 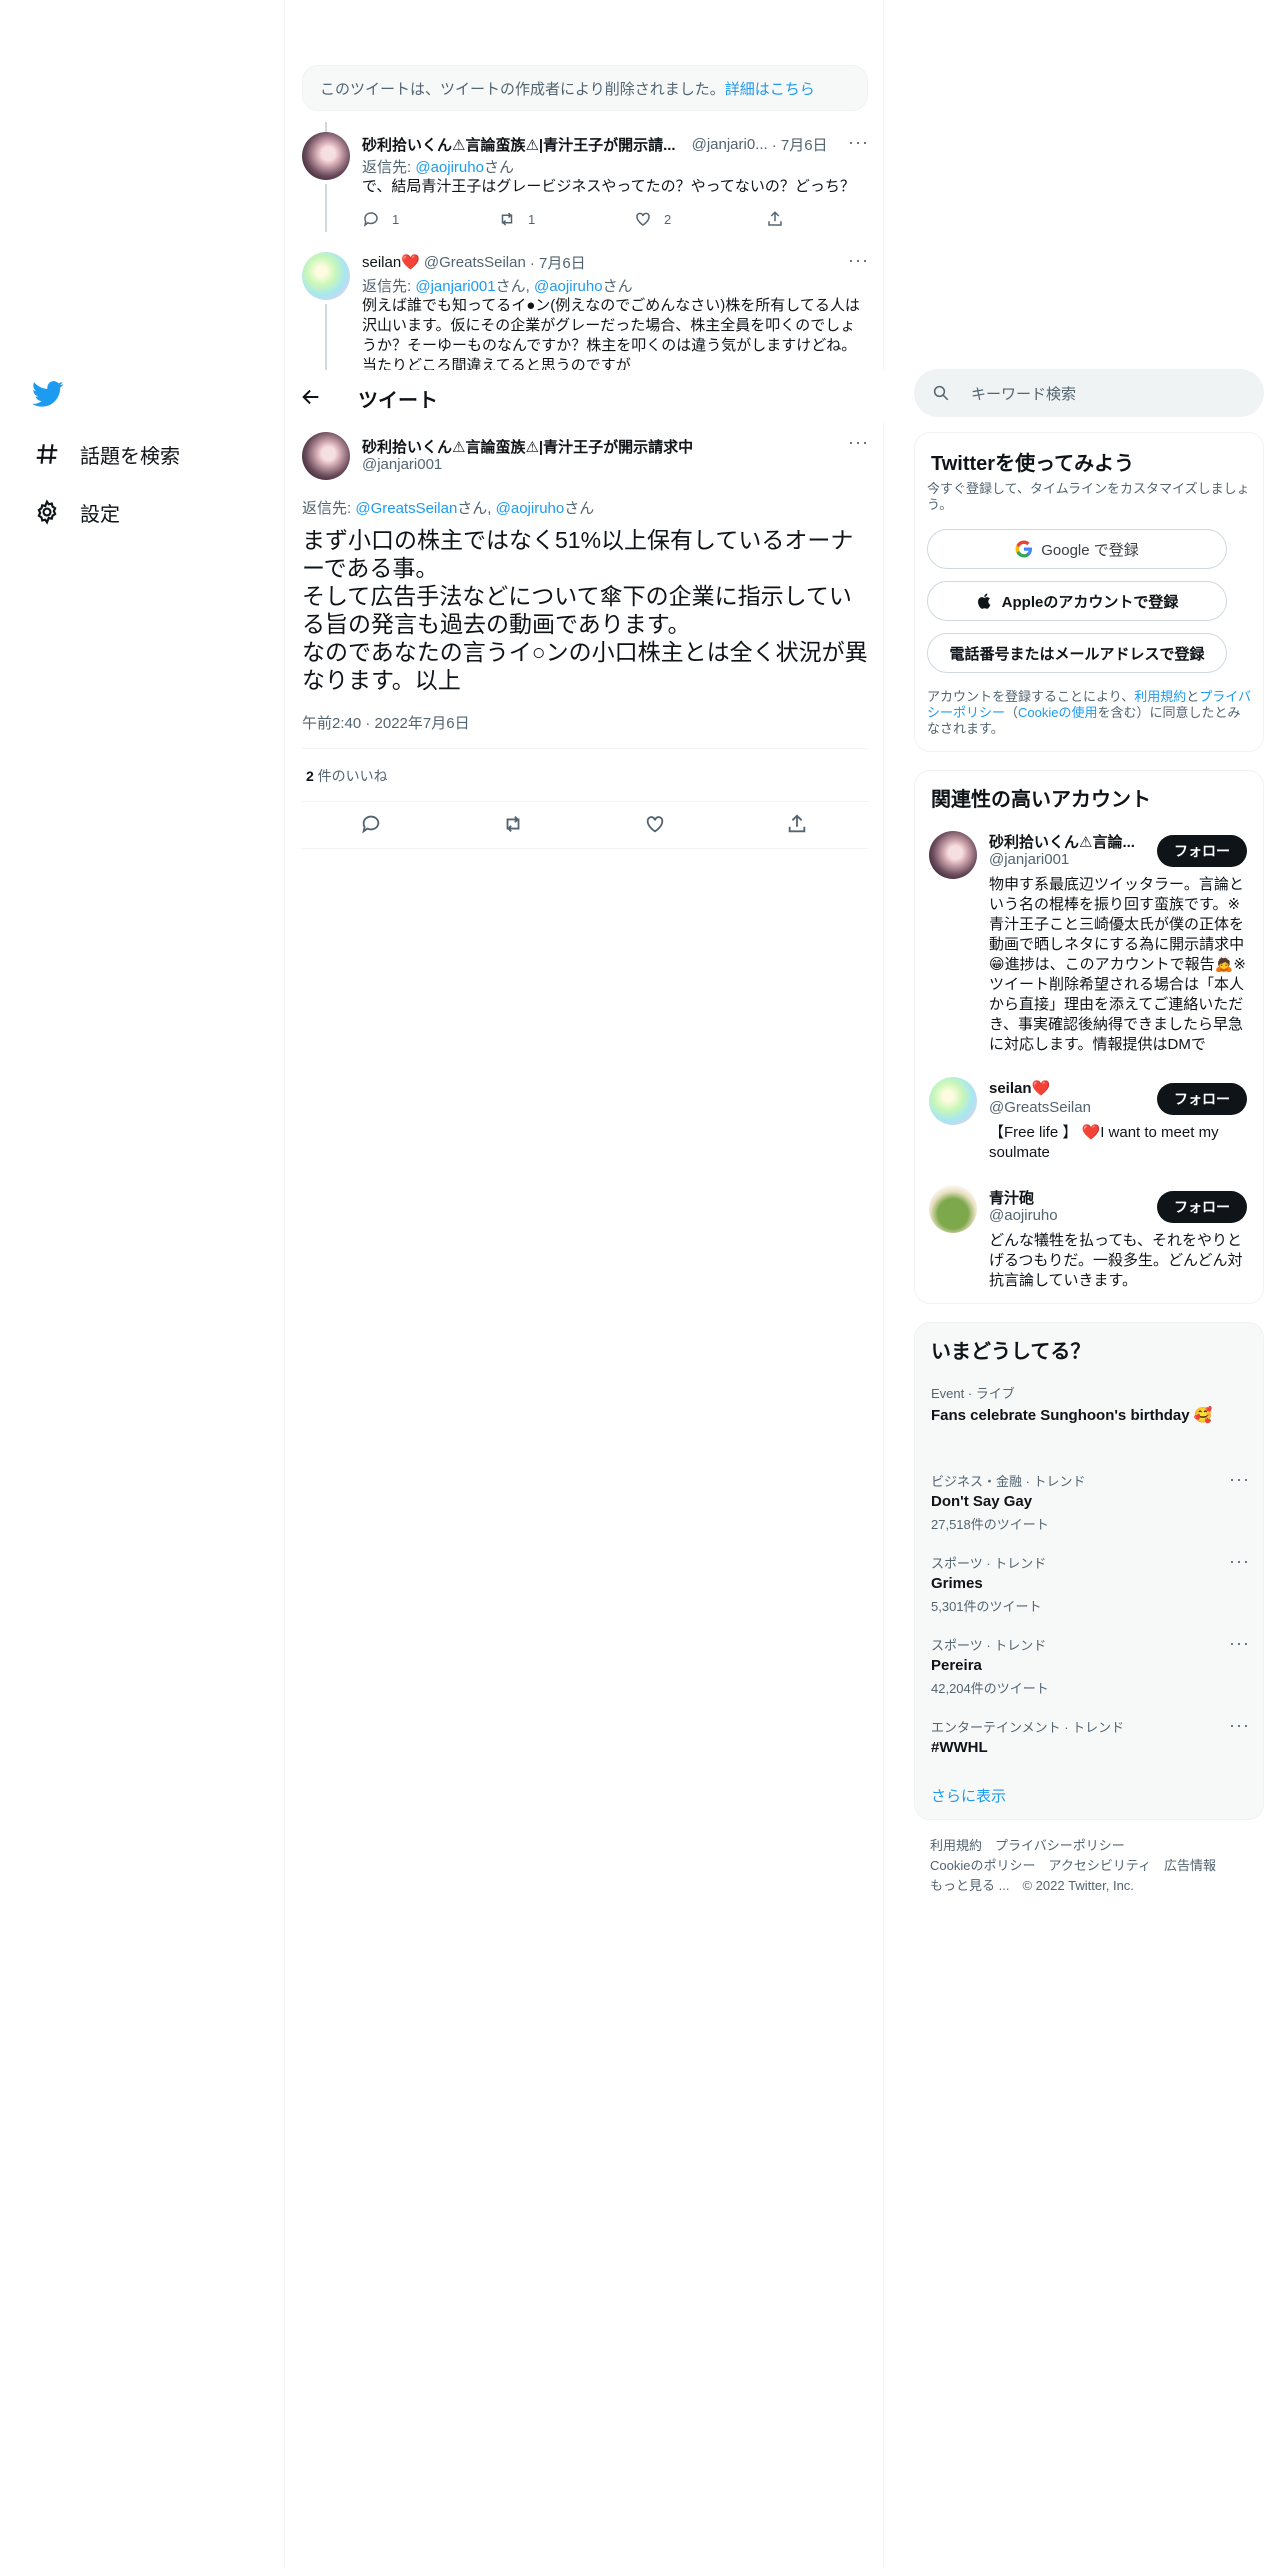 What do you see at coordinates (1029, 859) in the screenshot?
I see `account-handle: @janjari001` at bounding box center [1029, 859].